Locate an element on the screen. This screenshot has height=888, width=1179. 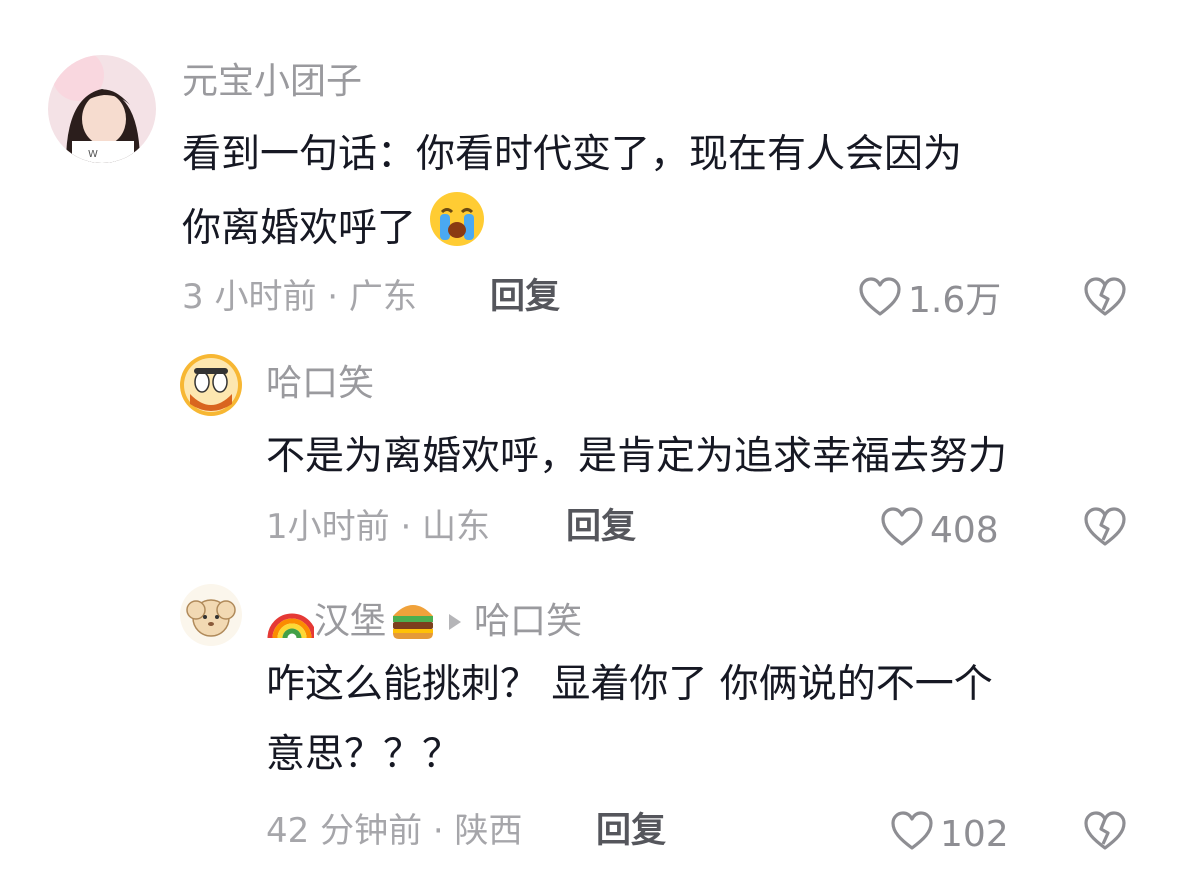
comment-username: 元宝小团子 is located at coordinates (272, 82).